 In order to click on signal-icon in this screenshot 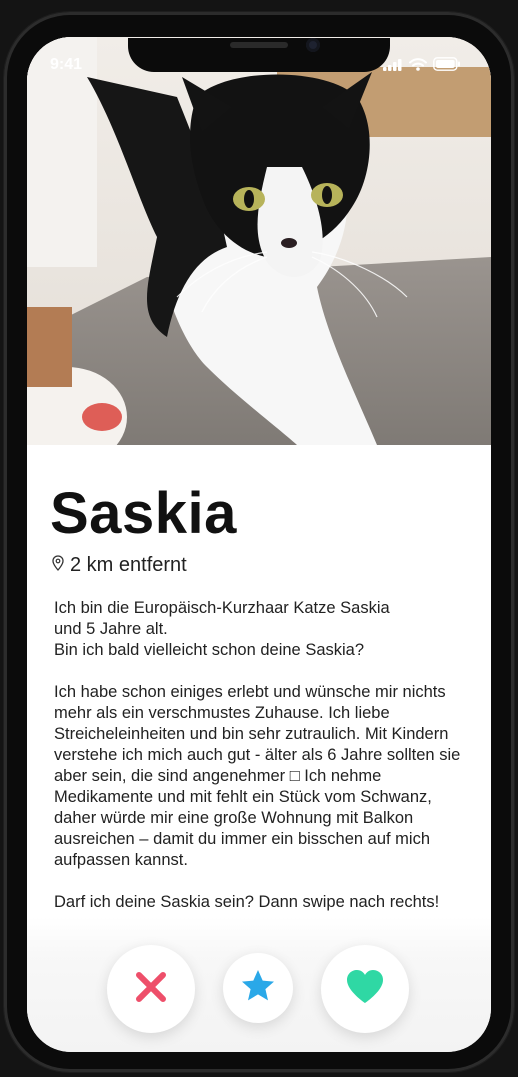, I will do `click(393, 67)`.